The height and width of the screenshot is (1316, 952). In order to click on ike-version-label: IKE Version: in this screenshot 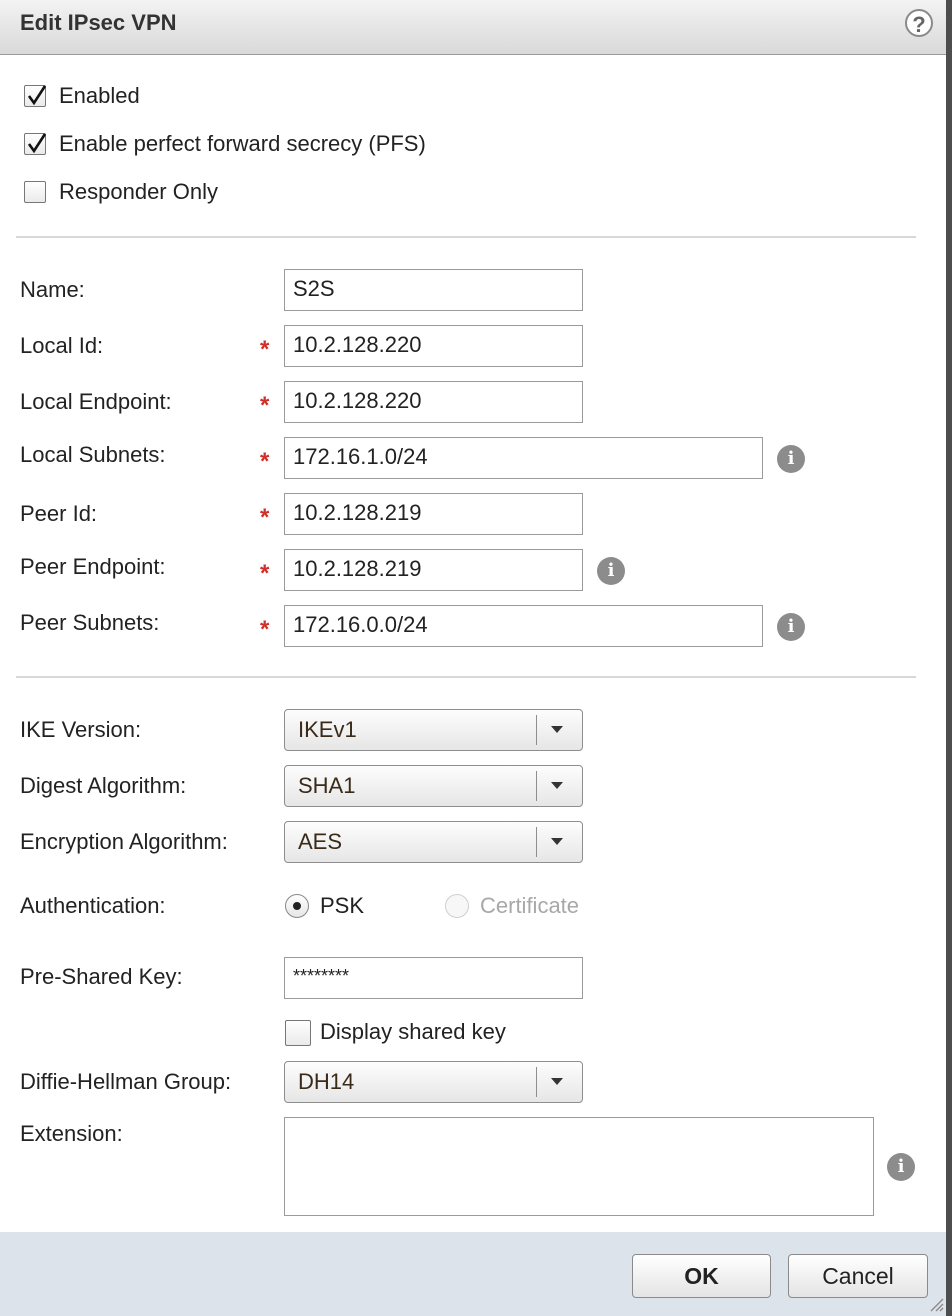, I will do `click(81, 729)`.